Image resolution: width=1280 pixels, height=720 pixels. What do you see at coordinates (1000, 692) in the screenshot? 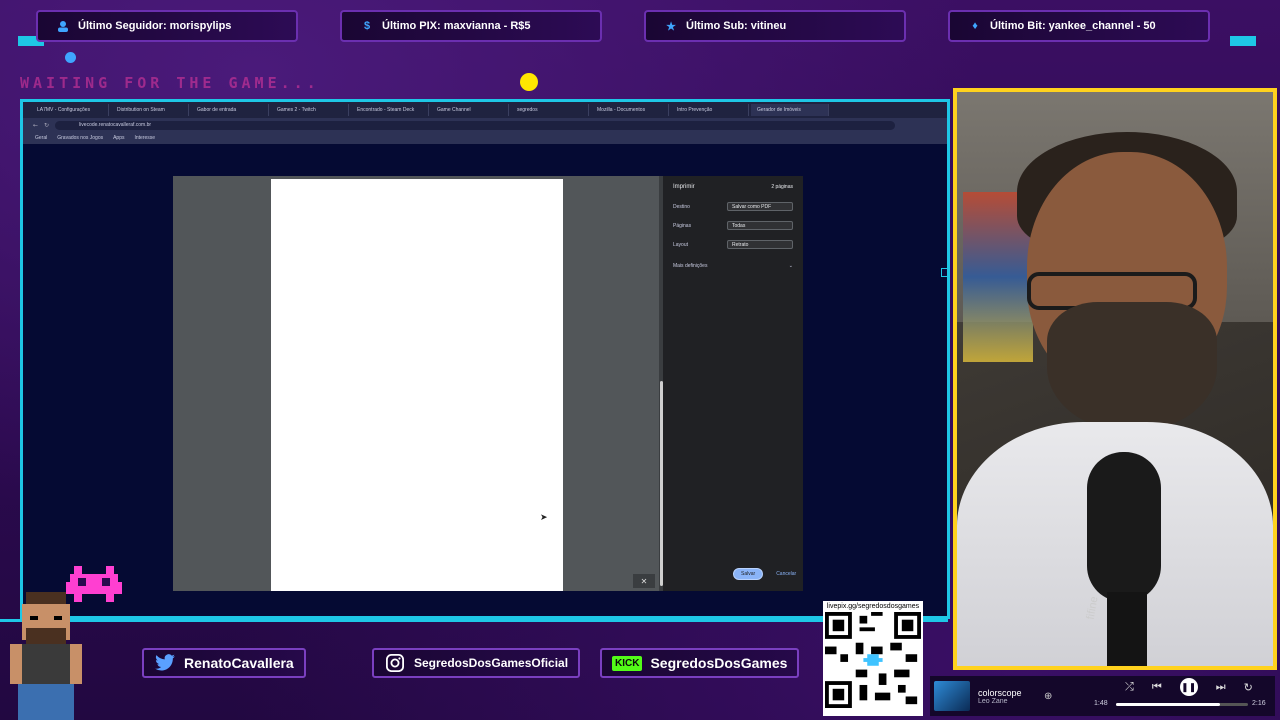
I see `track-title: colorscope` at bounding box center [1000, 692].